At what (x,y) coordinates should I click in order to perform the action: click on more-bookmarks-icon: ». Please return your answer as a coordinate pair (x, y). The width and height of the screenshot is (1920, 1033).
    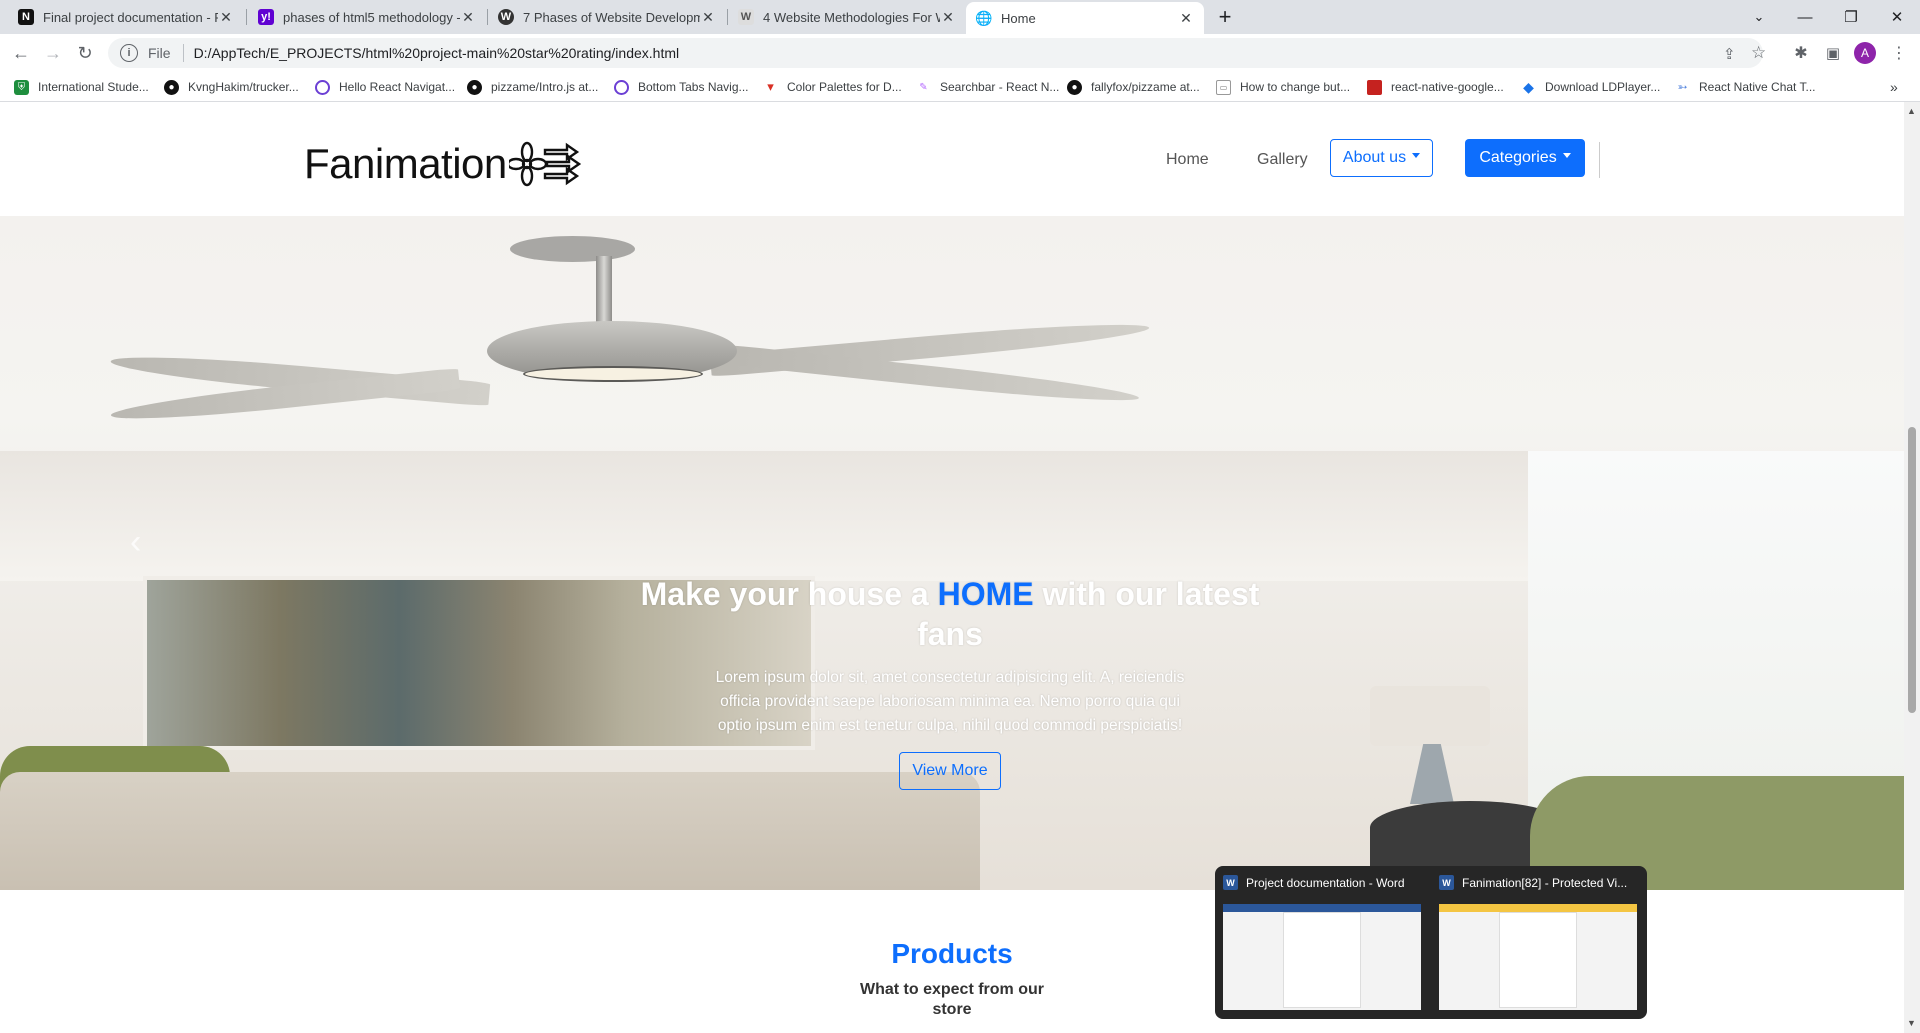
    Looking at the image, I should click on (1894, 87).